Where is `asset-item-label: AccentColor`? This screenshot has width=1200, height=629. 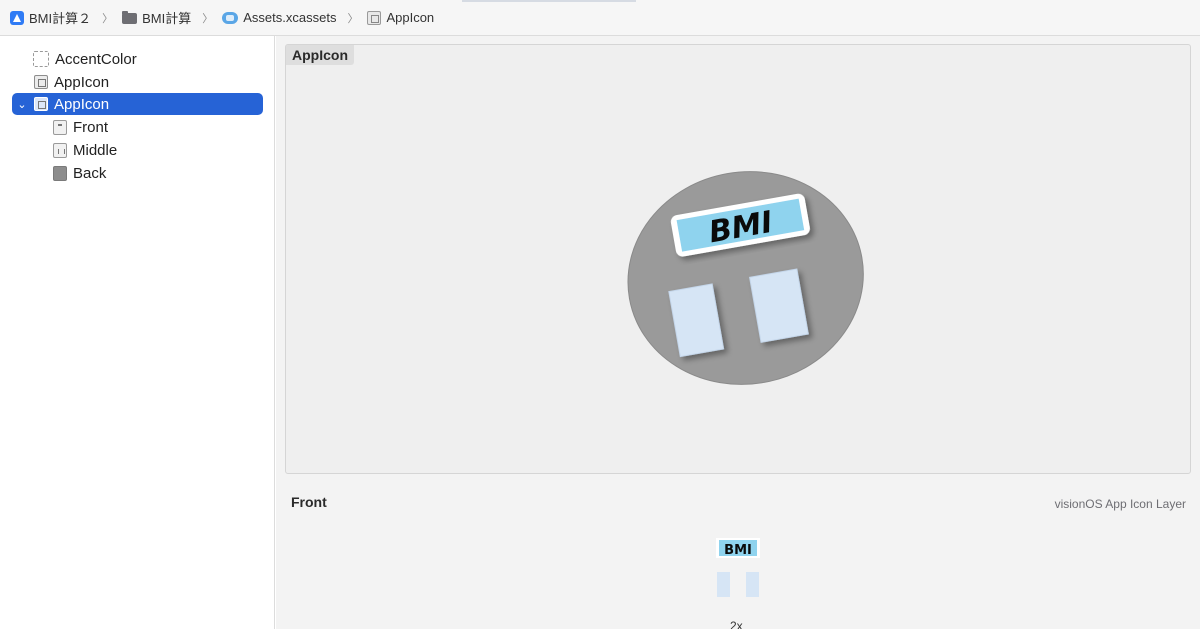
asset-item-label: AccentColor is located at coordinates (96, 59).